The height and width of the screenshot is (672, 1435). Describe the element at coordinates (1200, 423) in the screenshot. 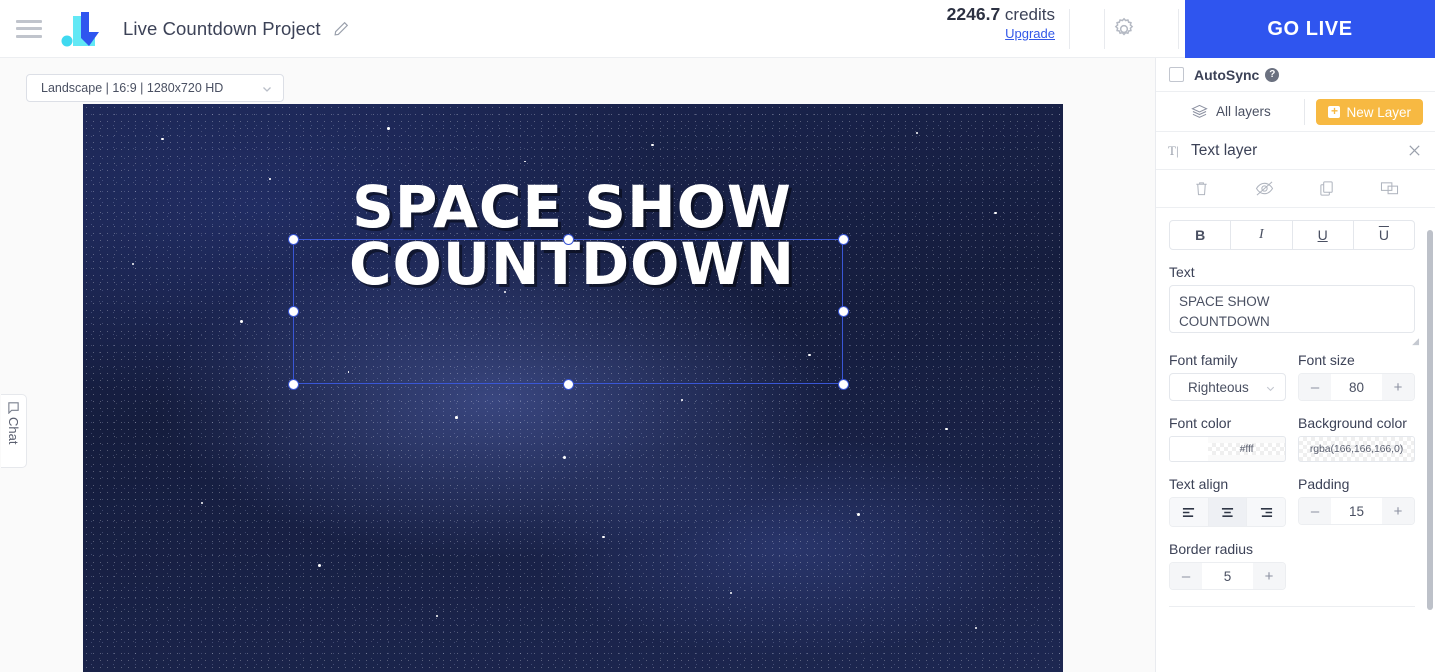

I see `font-color-label: Font color` at that location.